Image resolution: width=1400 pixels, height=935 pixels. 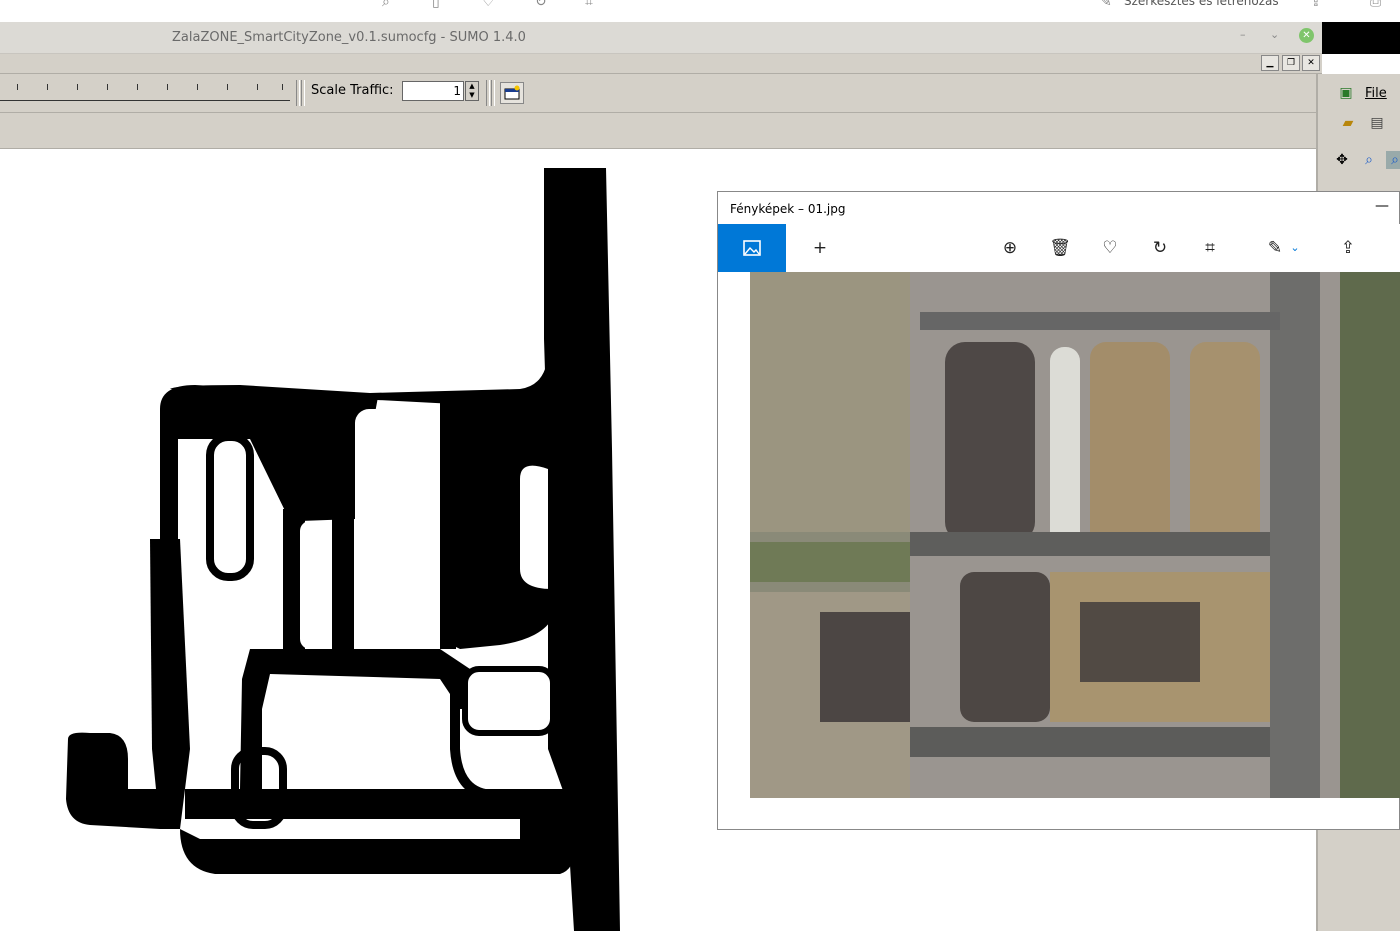 I want to click on menu-file: File, so click(x=1376, y=93).